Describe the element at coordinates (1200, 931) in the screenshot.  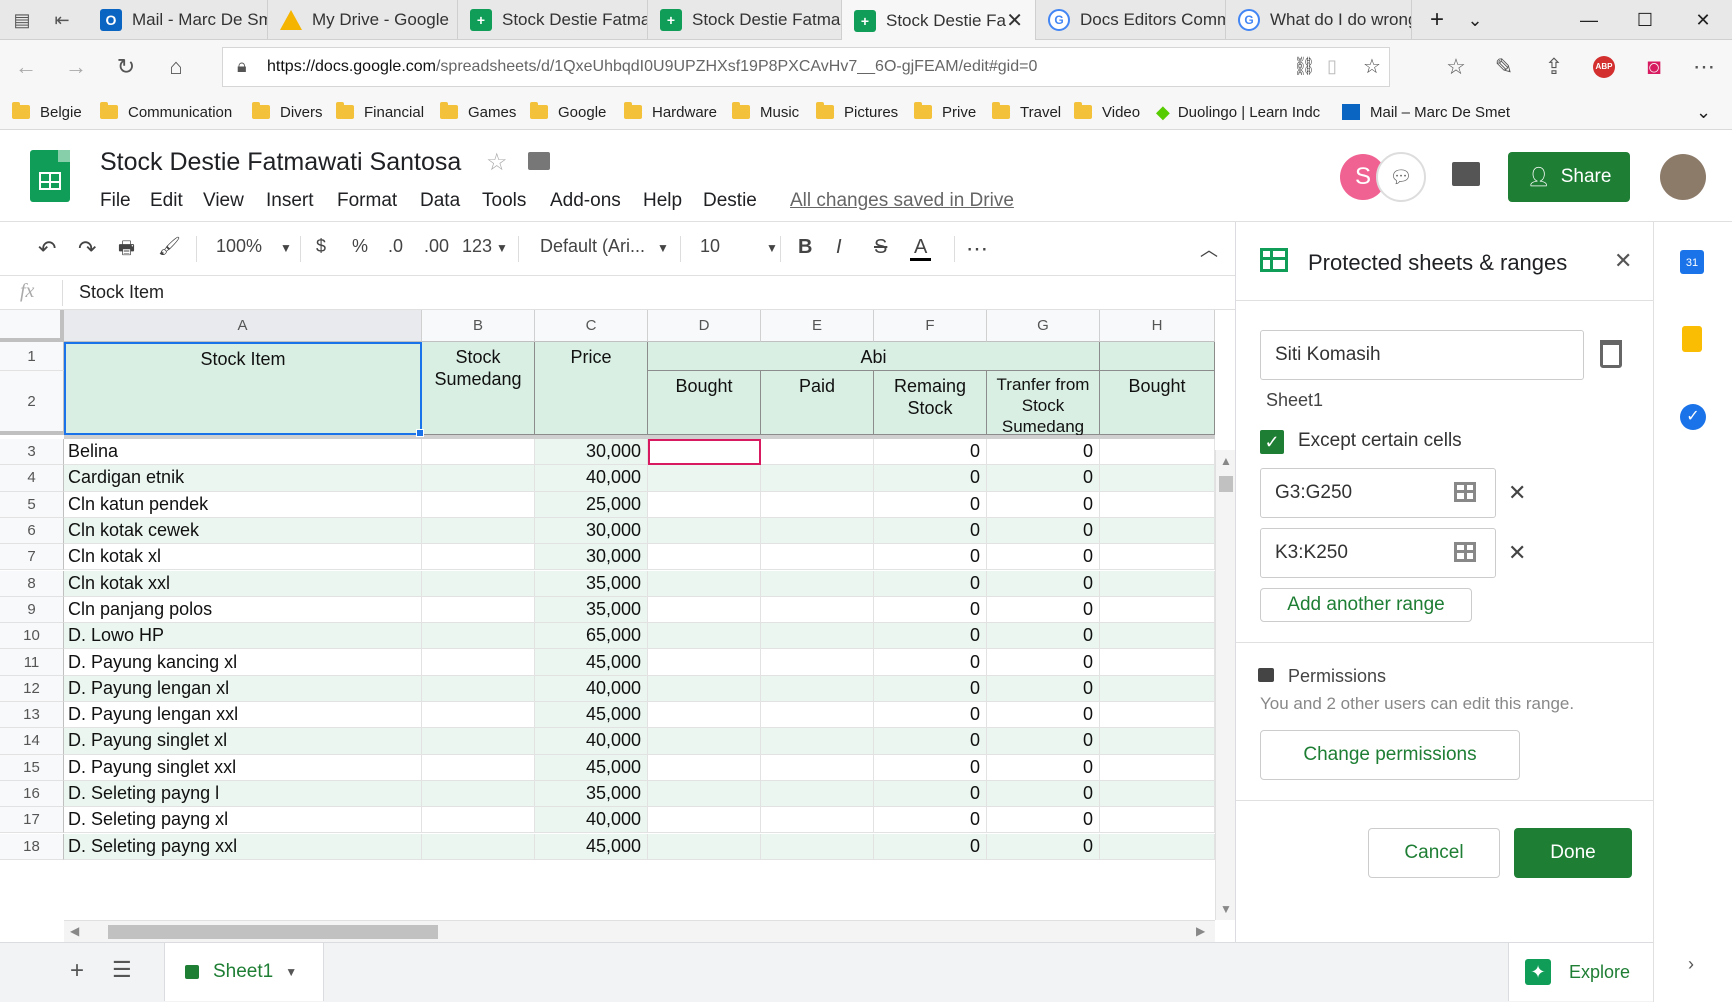
I see `scroll-right-icon: ▶` at that location.